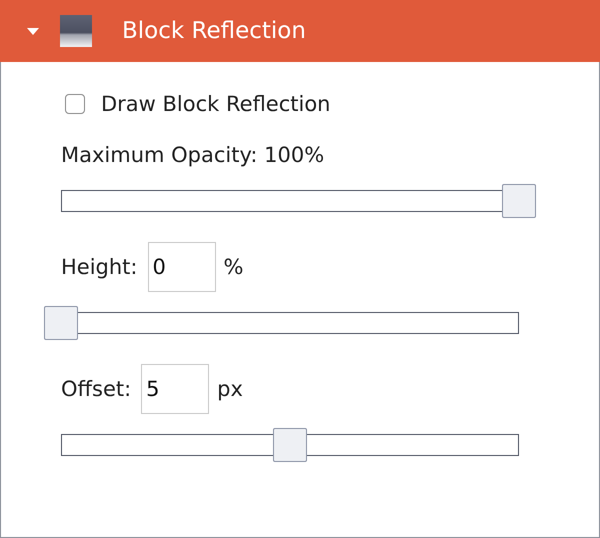 The width and height of the screenshot is (600, 538). Describe the element at coordinates (33, 31) in the screenshot. I see `caret-icon` at that location.